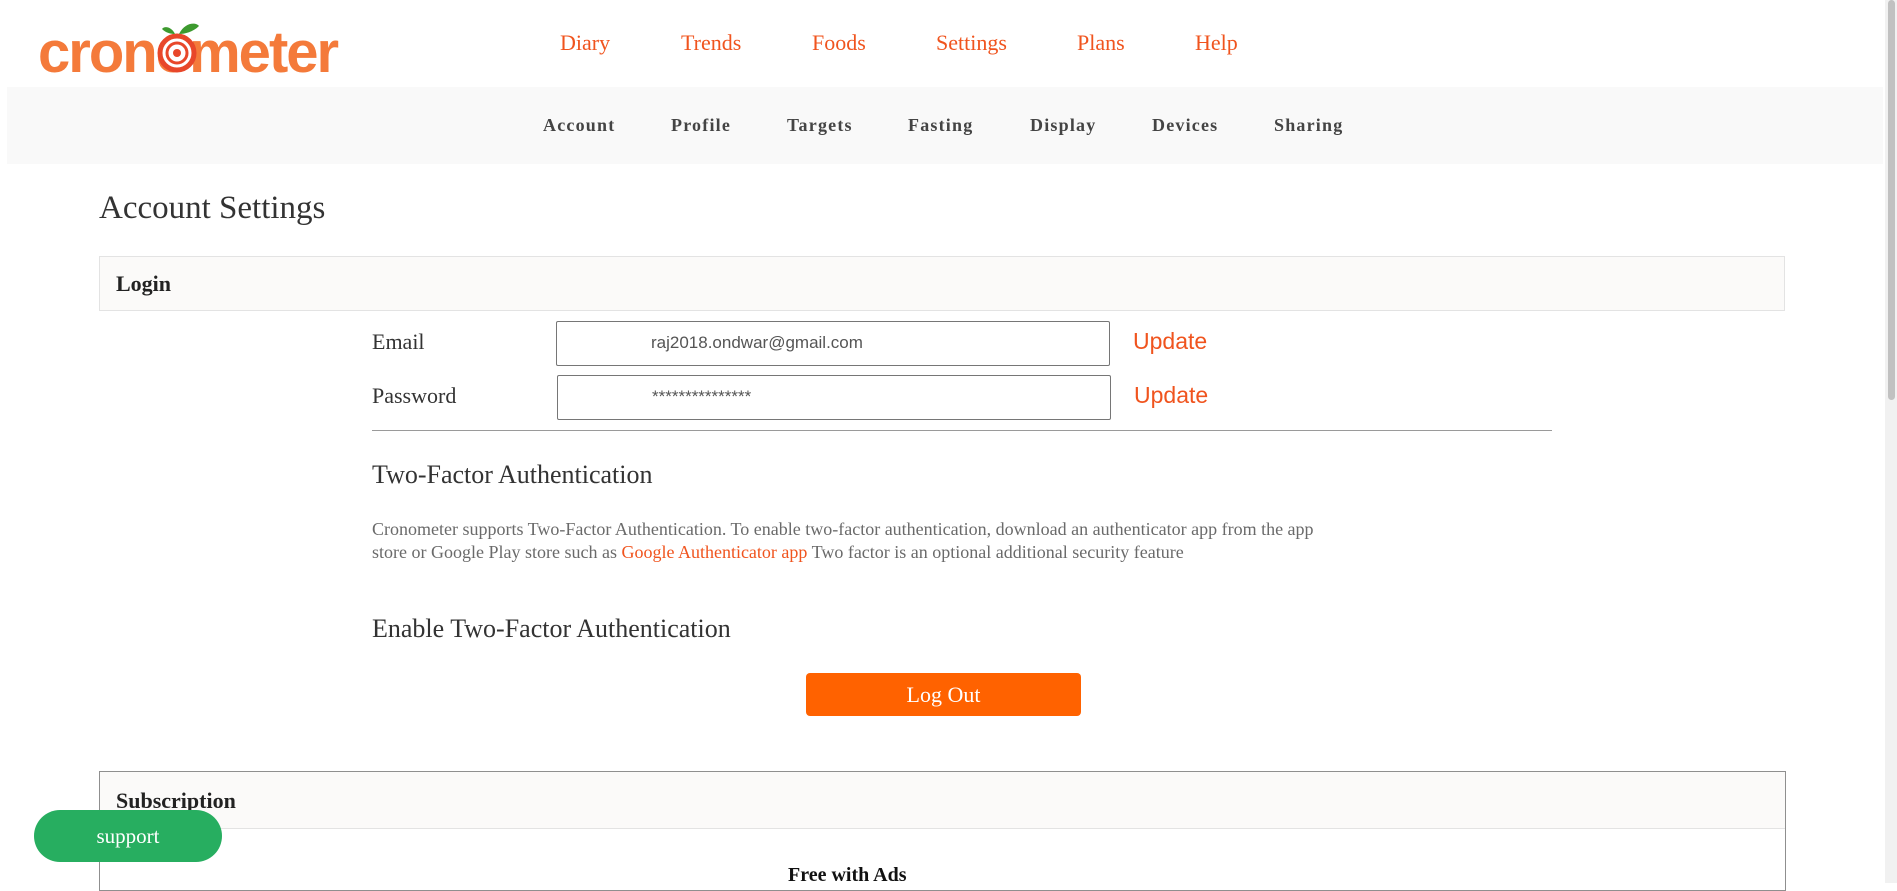 The image size is (1897, 891). What do you see at coordinates (128, 836) in the screenshot?
I see `support-button: support` at bounding box center [128, 836].